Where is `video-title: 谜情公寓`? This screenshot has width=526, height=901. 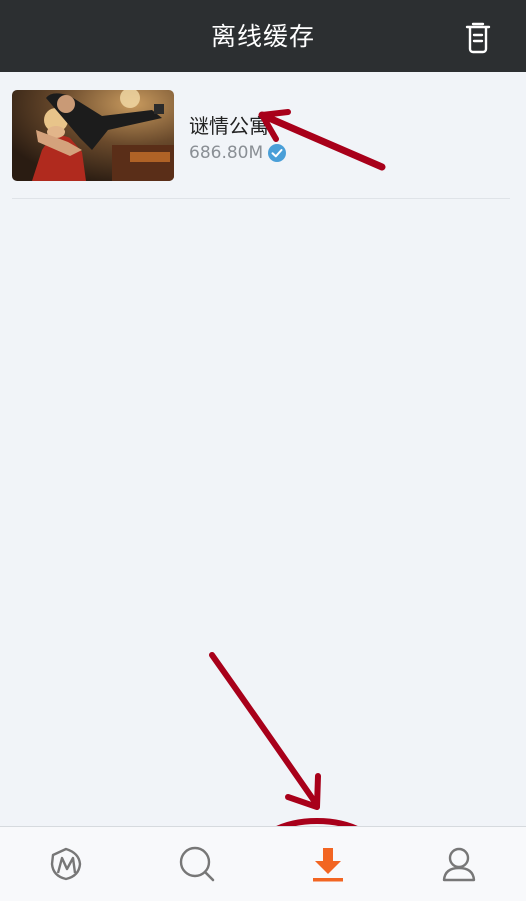
video-title: 谜情公寓 is located at coordinates (229, 126).